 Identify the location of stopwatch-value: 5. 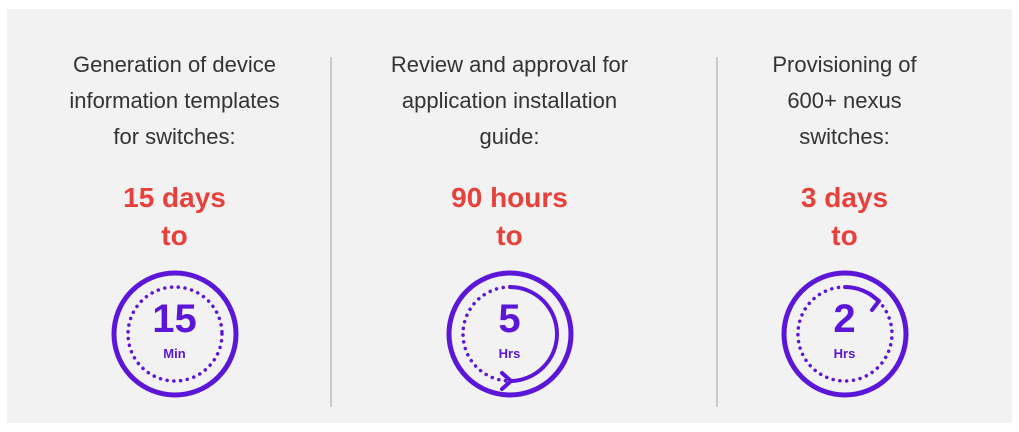
(509, 319).